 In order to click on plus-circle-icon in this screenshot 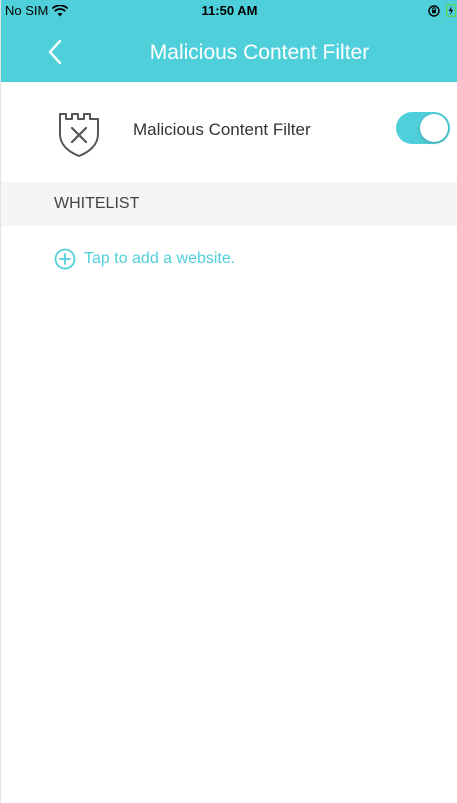, I will do `click(65, 259)`.